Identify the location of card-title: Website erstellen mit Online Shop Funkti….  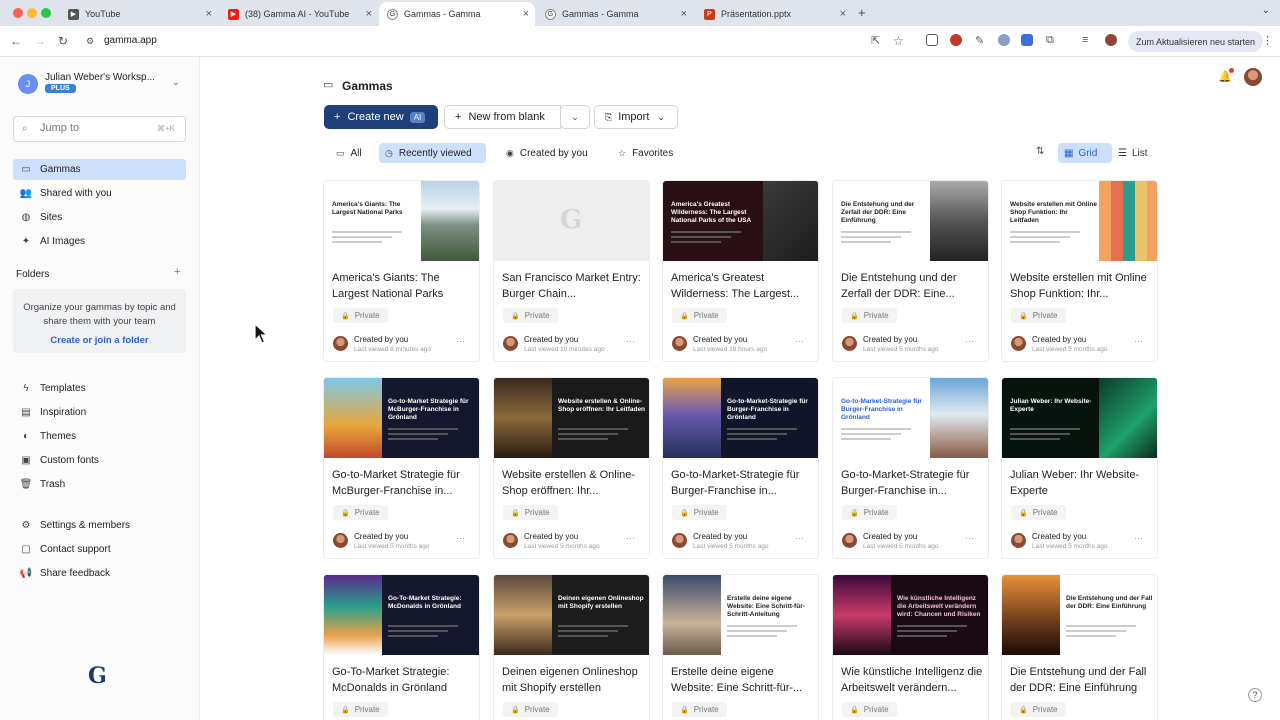
(1082, 286).